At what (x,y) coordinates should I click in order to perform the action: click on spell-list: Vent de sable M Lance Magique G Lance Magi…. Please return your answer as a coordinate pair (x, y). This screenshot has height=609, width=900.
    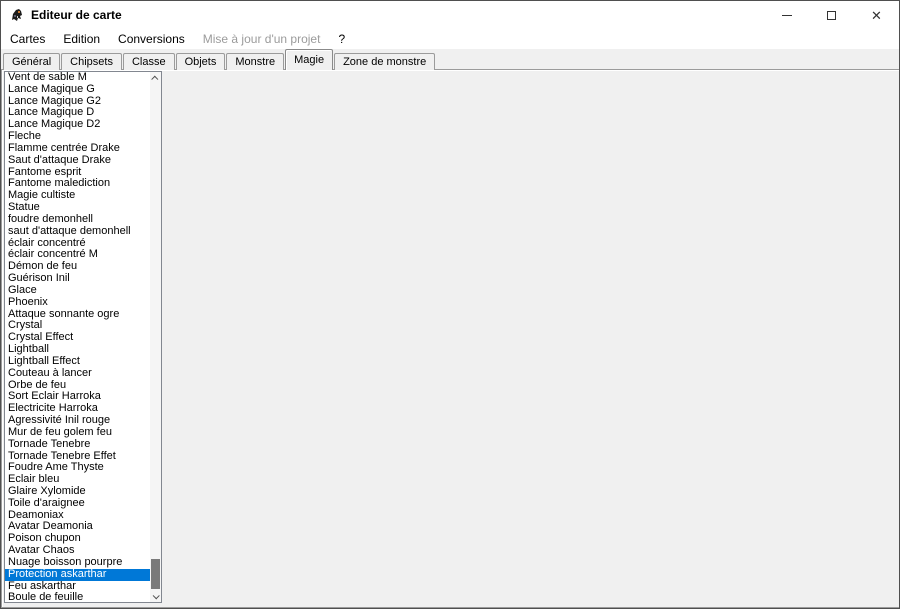
    Looking at the image, I should click on (77, 337).